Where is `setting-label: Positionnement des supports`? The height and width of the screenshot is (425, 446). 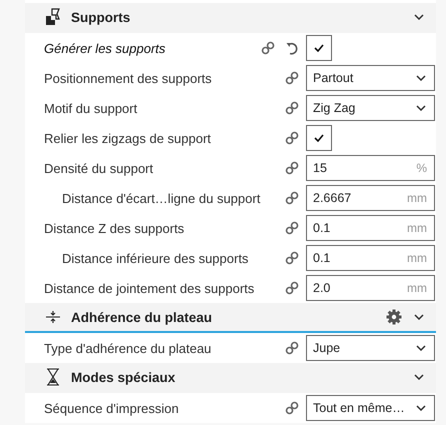
setting-label: Positionnement des supports is located at coordinates (128, 78).